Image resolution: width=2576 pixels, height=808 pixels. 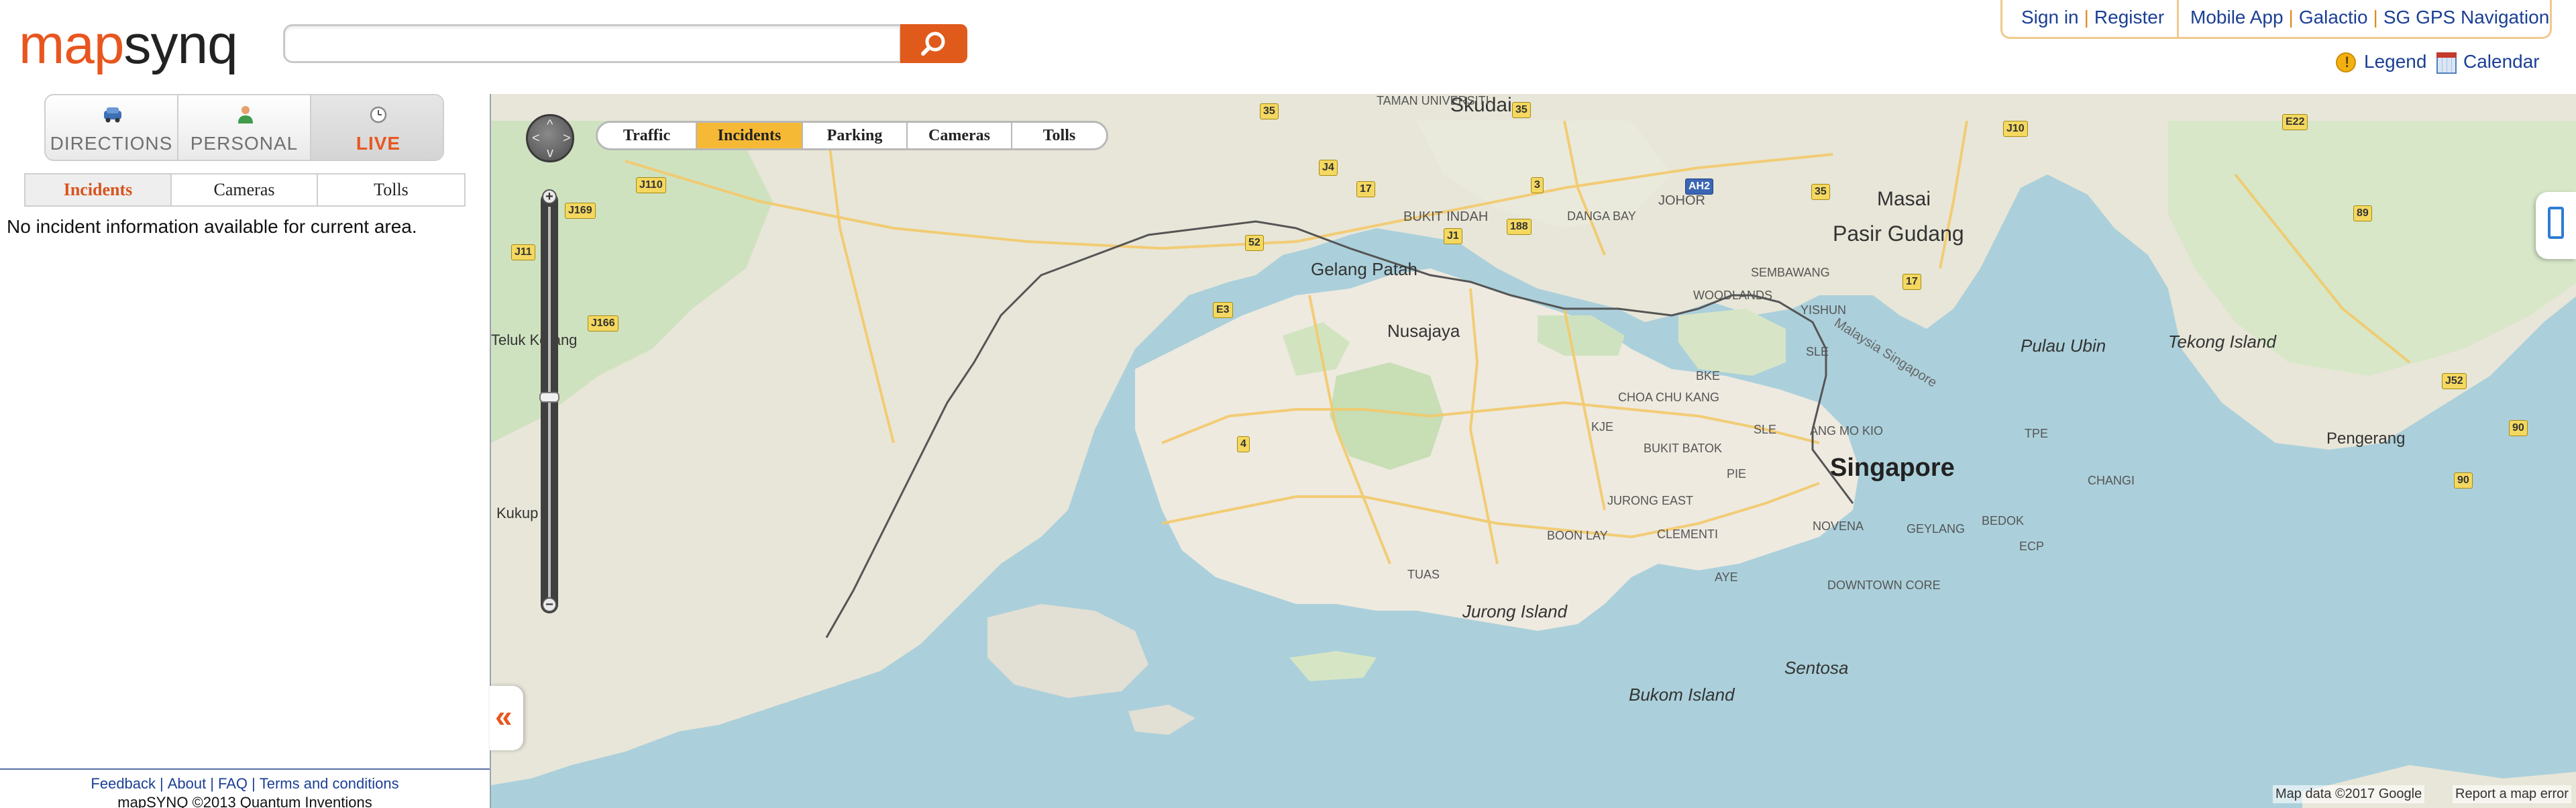 I want to click on road-shield: J169, so click(x=580, y=211).